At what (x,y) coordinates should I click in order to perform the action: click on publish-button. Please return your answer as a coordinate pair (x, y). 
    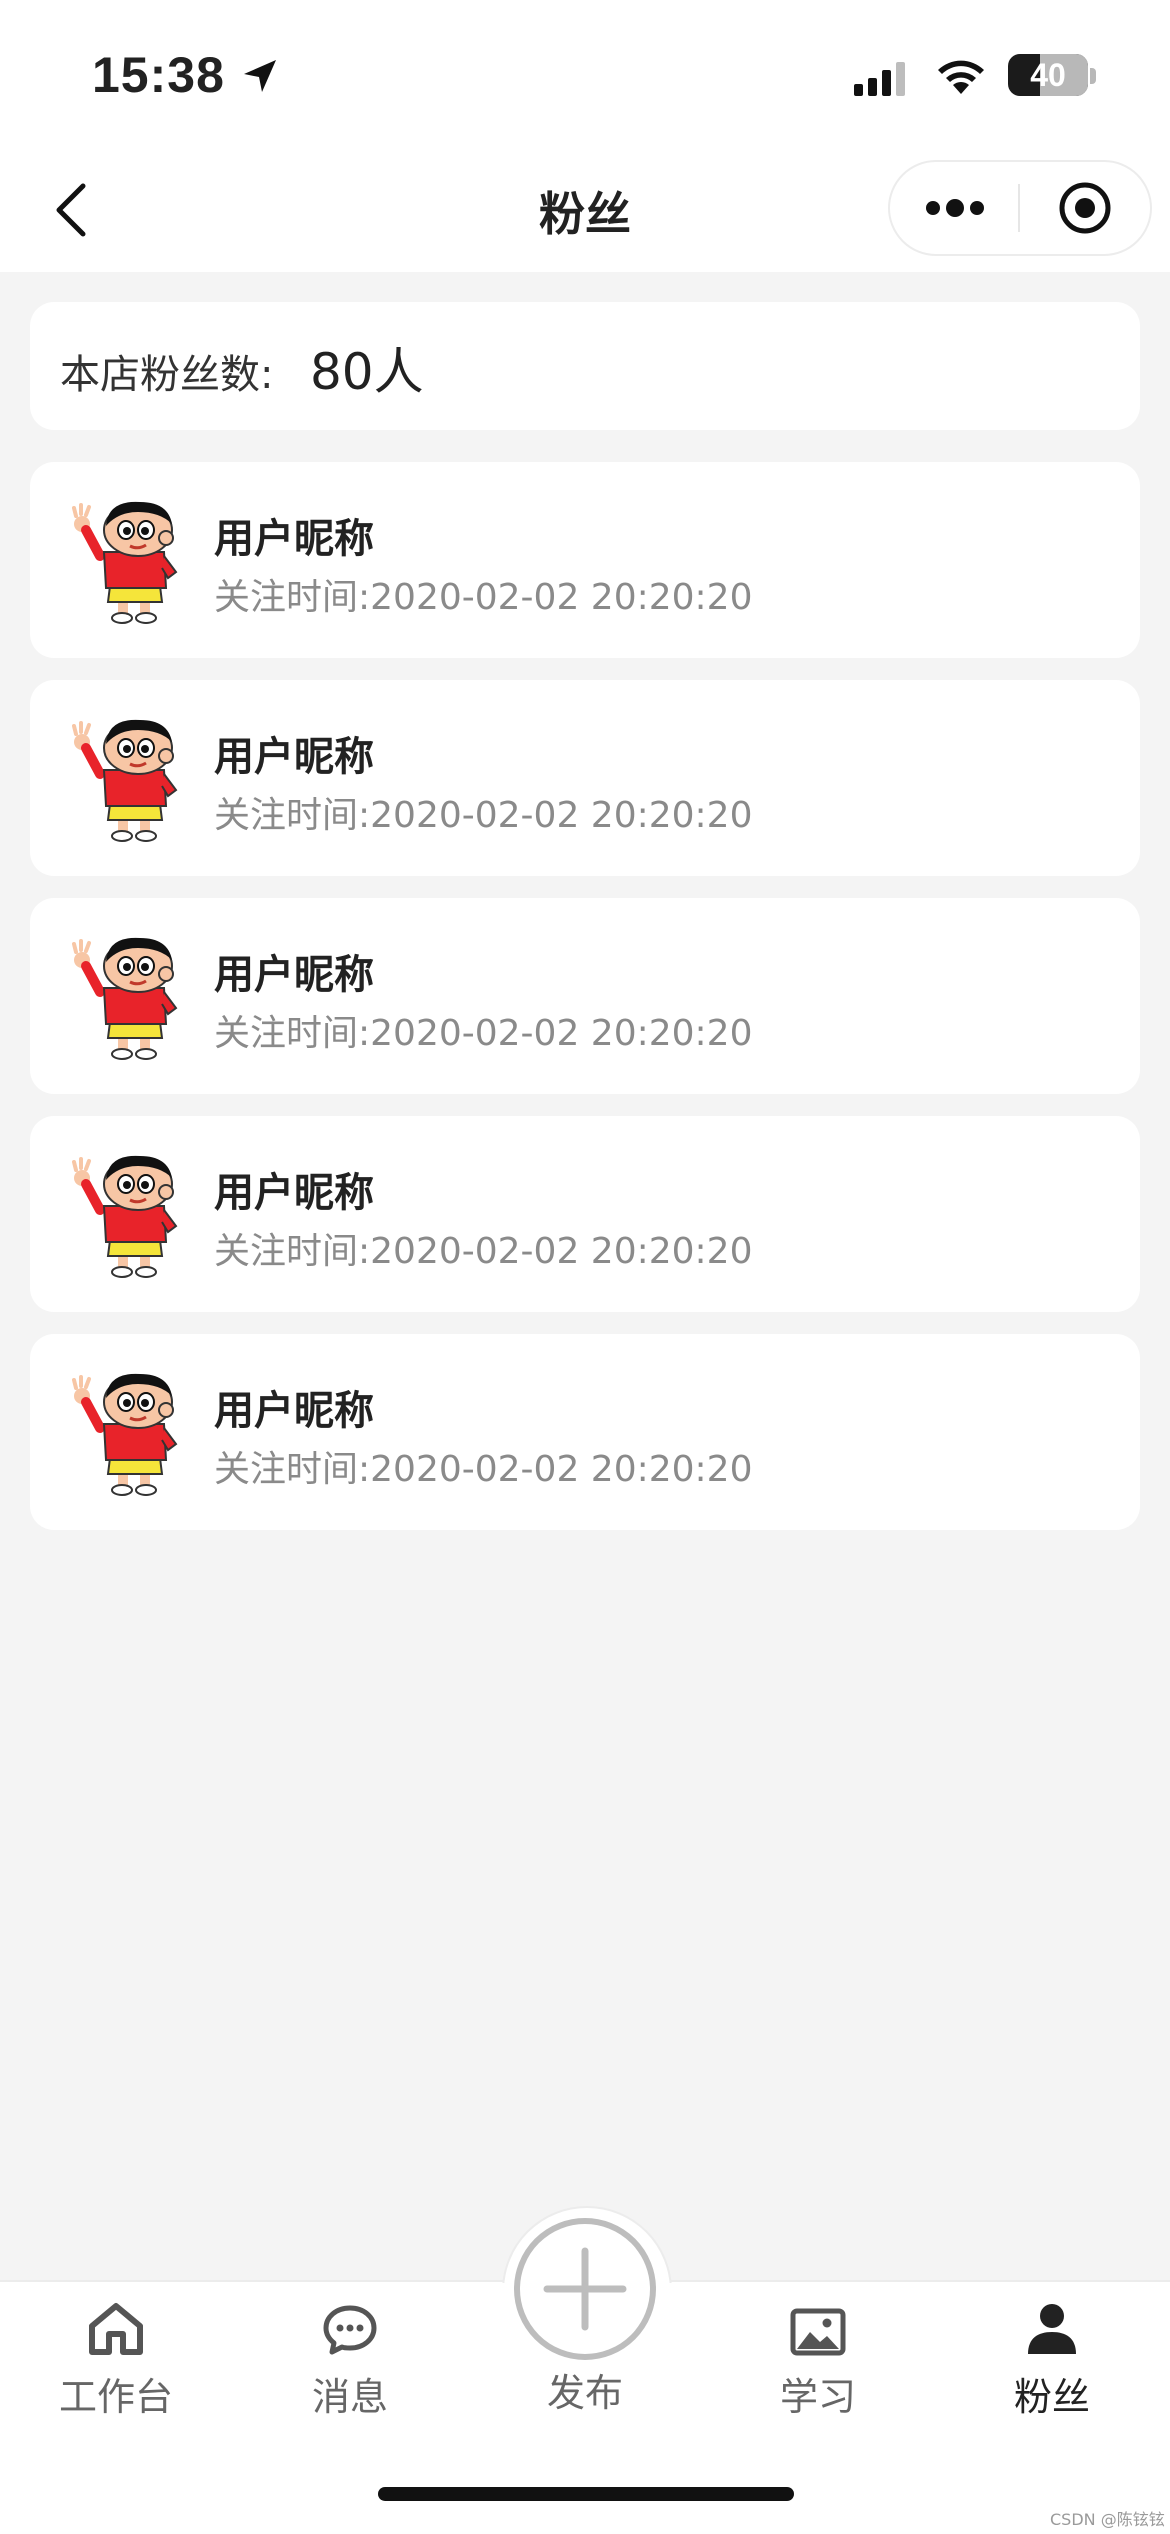
    Looking at the image, I should click on (585, 2289).